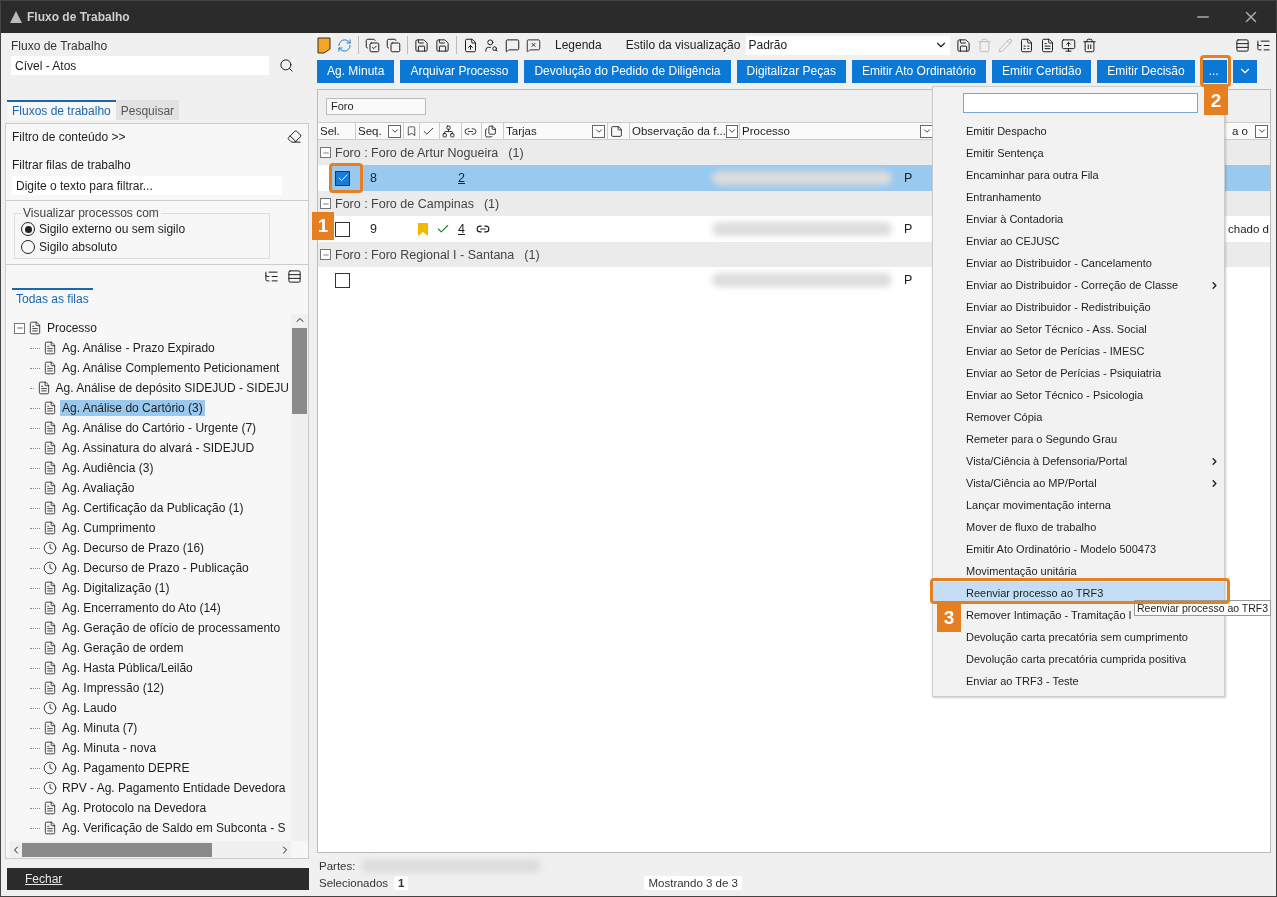 The width and height of the screenshot is (1277, 897). I want to click on group-by-chip: Foro, so click(376, 106).